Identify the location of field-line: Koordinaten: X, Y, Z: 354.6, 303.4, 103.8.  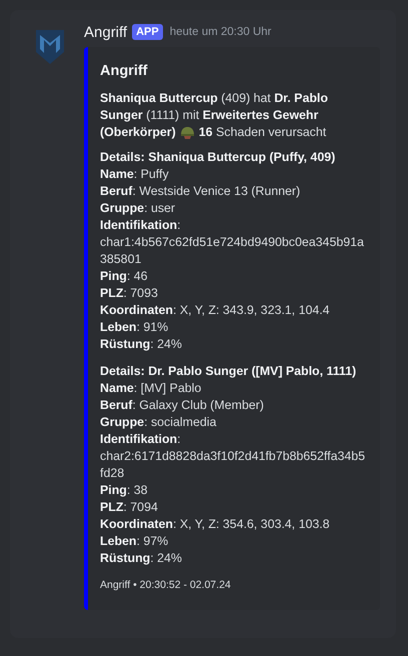
(215, 524).